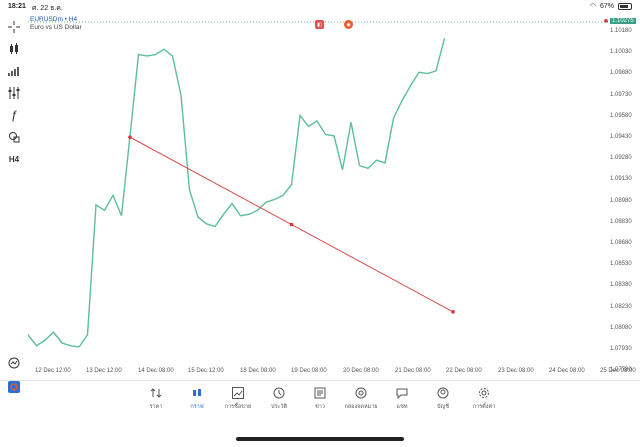 The width and height of the screenshot is (640, 447). Describe the element at coordinates (348, 24) in the screenshot. I see `buy-chip: ◉` at that location.